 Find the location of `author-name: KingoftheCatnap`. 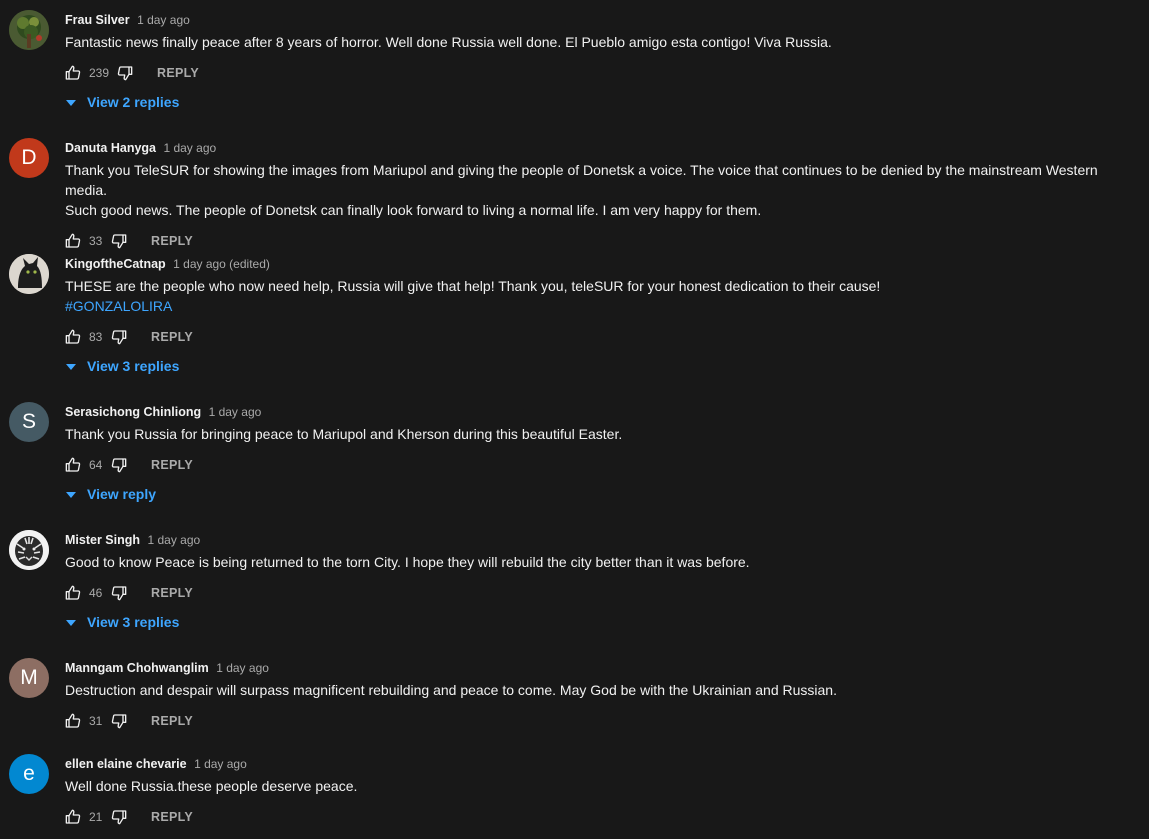

author-name: KingoftheCatnap is located at coordinates (115, 264).